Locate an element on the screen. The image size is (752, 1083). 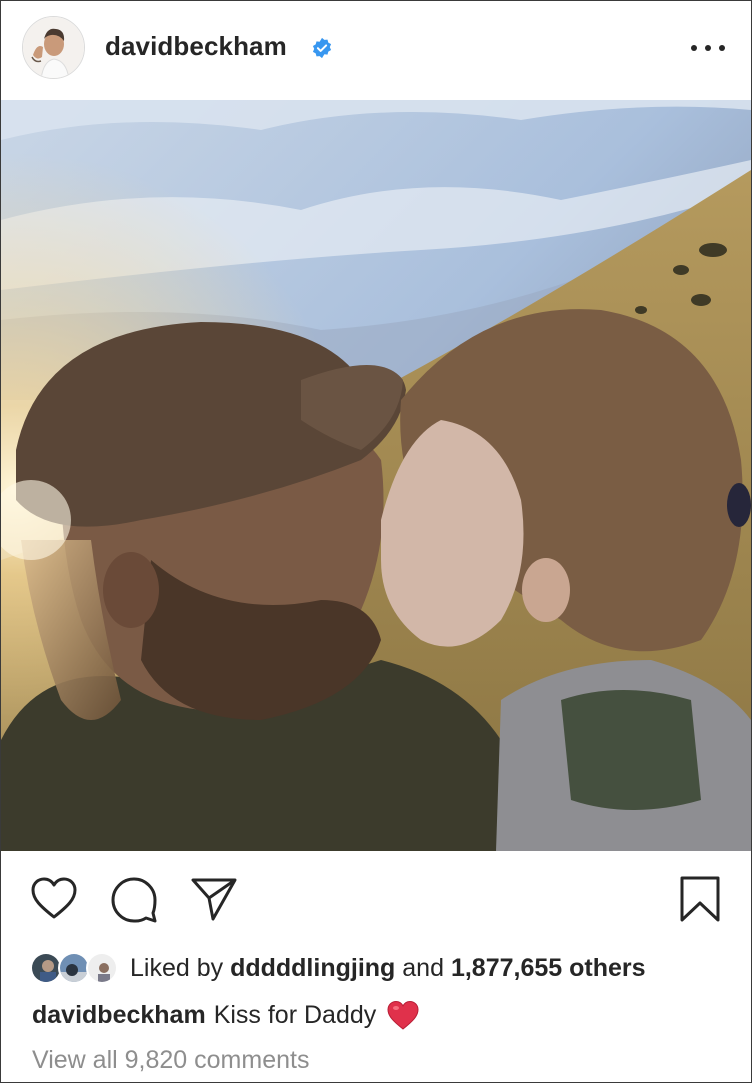
view-all-comments-link: View all 9,820 comments is located at coordinates (170, 1060).